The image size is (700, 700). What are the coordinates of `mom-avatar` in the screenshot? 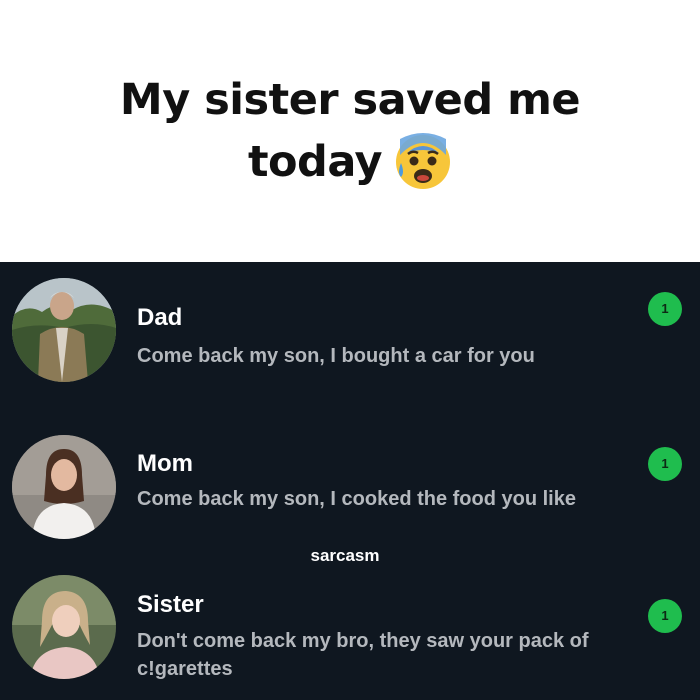 It's located at (64, 487).